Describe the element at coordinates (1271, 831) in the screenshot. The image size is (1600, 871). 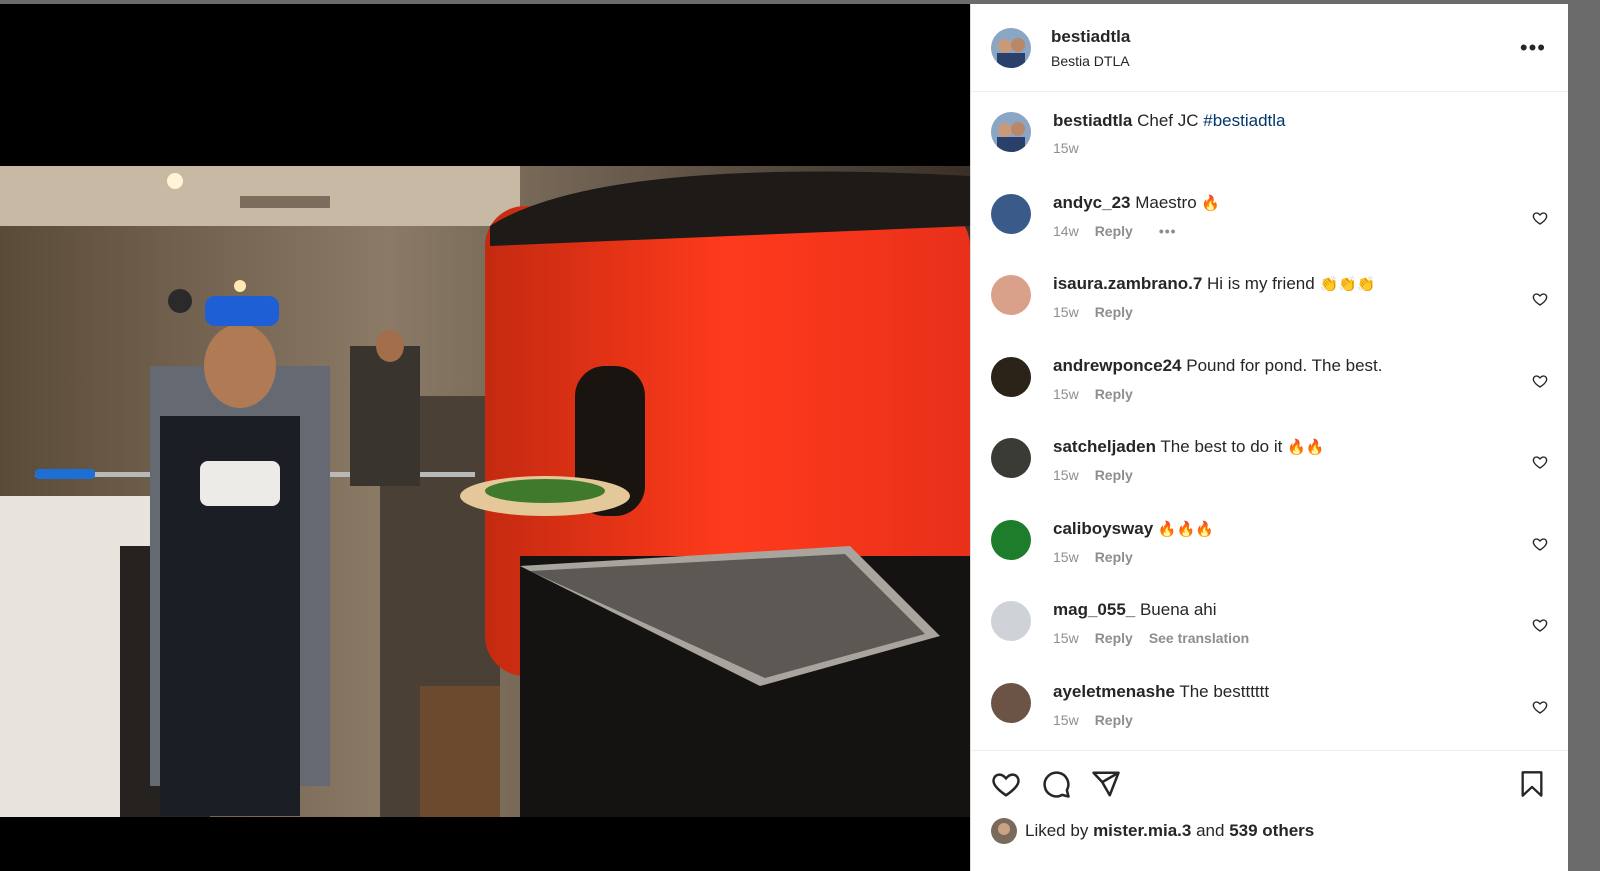
I see `likes-count: 539 others` at that location.